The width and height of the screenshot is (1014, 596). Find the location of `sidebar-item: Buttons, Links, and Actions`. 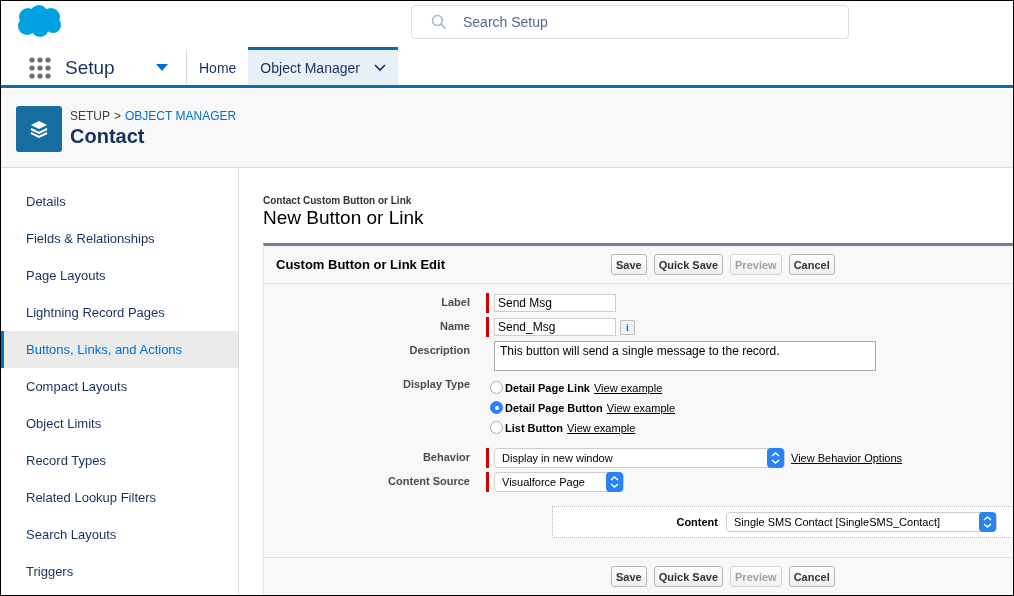

sidebar-item: Buttons, Links, and Actions is located at coordinates (119, 349).